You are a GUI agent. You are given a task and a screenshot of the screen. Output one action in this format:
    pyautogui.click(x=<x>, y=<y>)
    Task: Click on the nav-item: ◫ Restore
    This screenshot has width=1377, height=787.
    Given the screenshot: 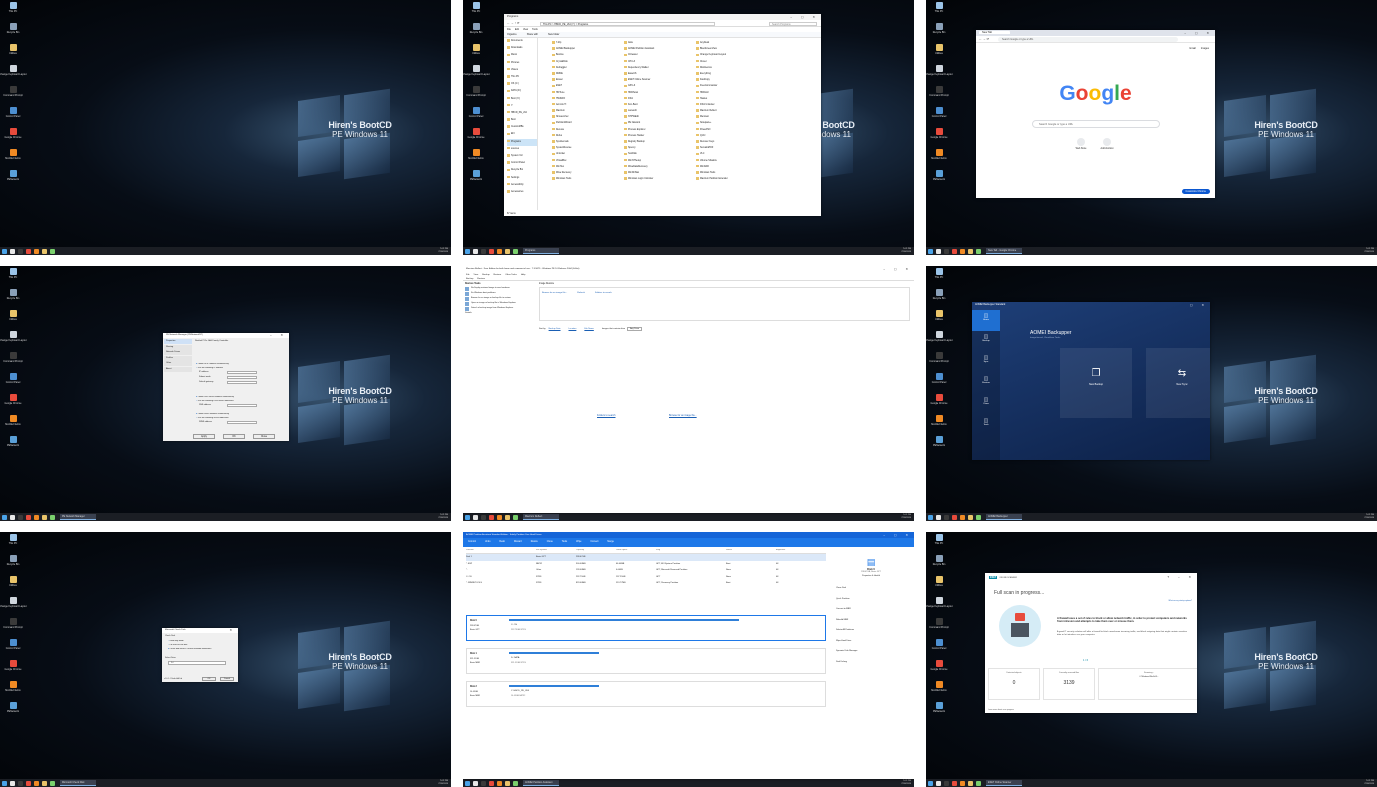 What is the action you would take?
    pyautogui.click(x=986, y=383)
    